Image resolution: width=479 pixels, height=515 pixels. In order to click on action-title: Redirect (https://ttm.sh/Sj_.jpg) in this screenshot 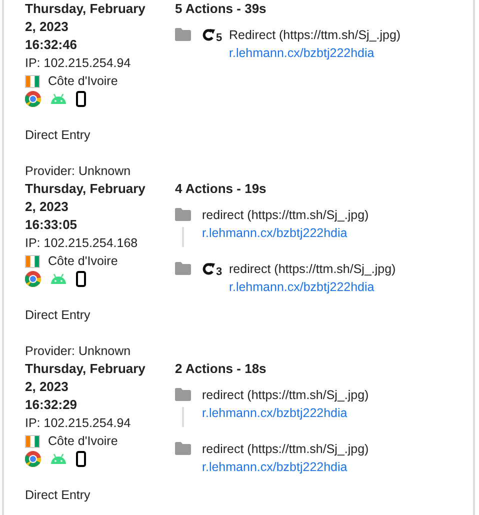, I will do `click(315, 35)`.